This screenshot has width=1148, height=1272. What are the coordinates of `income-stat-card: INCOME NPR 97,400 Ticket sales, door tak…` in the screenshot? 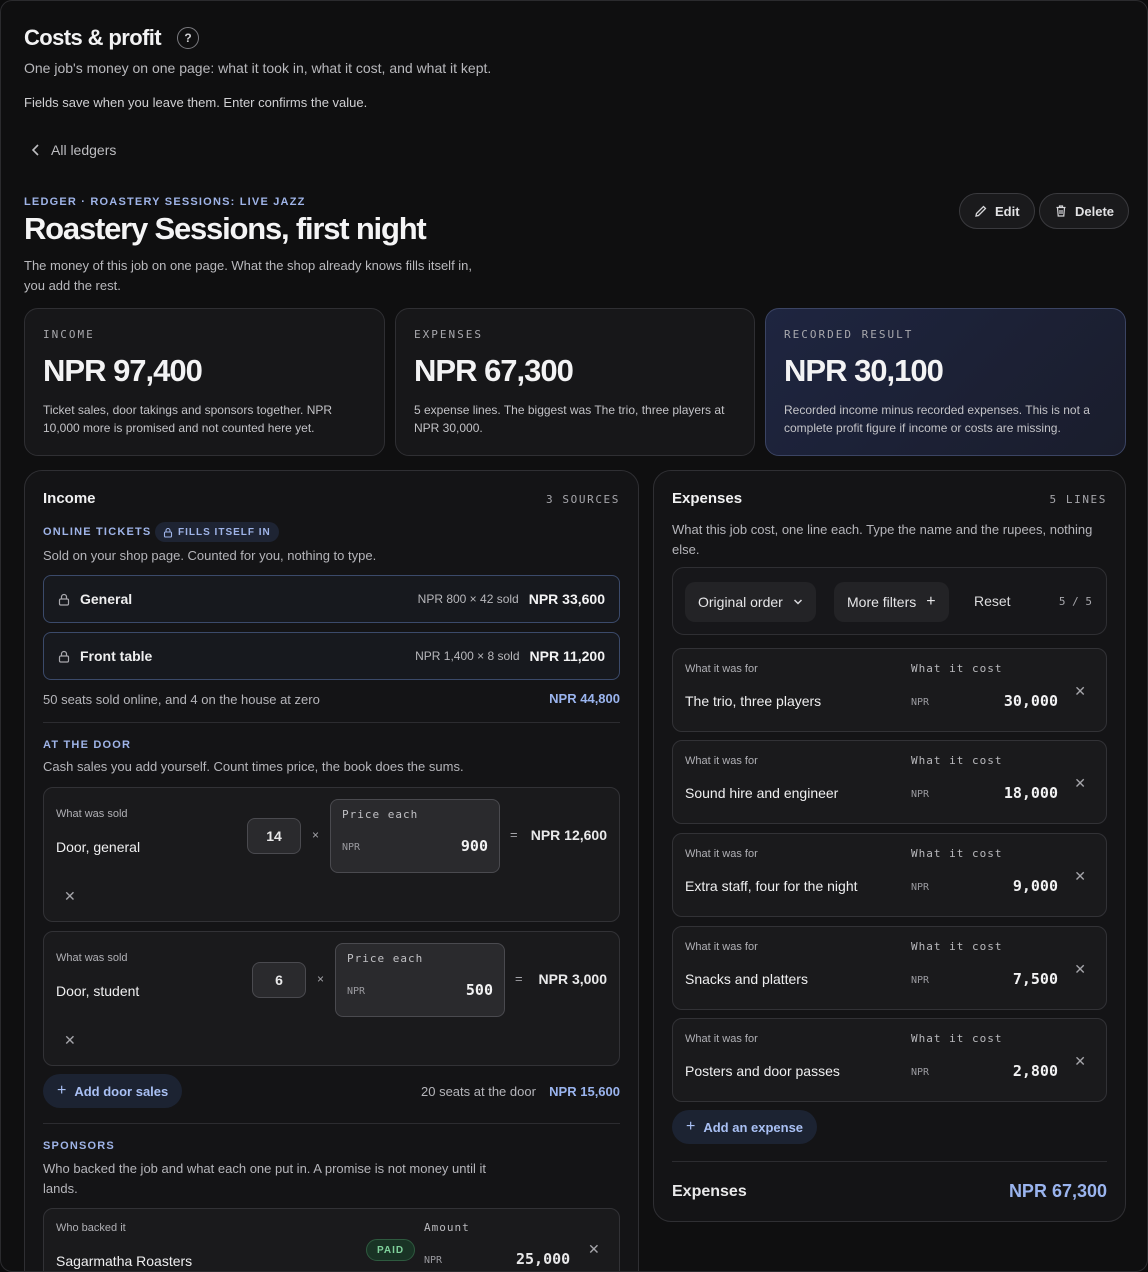 It's located at (204, 382).